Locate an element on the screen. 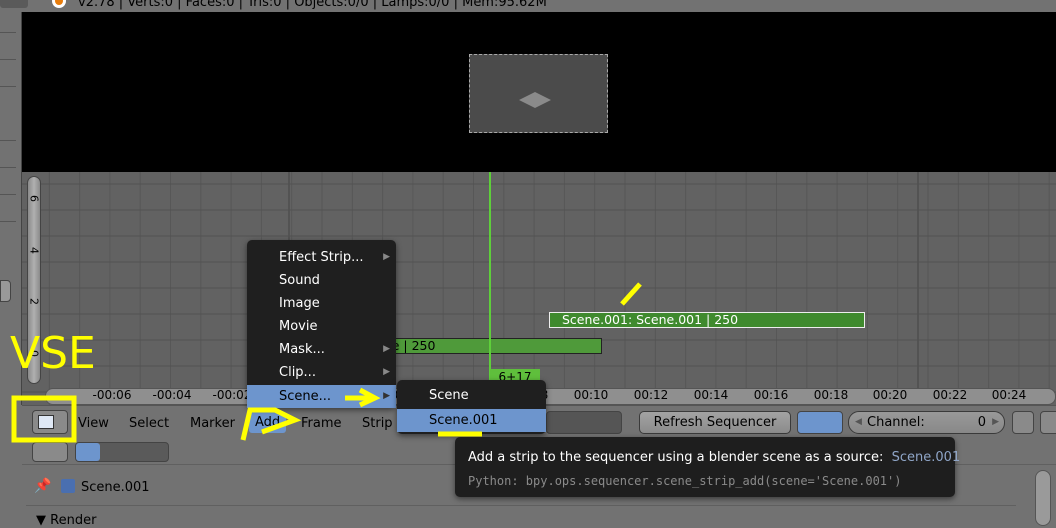 The height and width of the screenshot is (528, 1056). channel-field: ◀ Channel: 0 ▶ is located at coordinates (926, 422).